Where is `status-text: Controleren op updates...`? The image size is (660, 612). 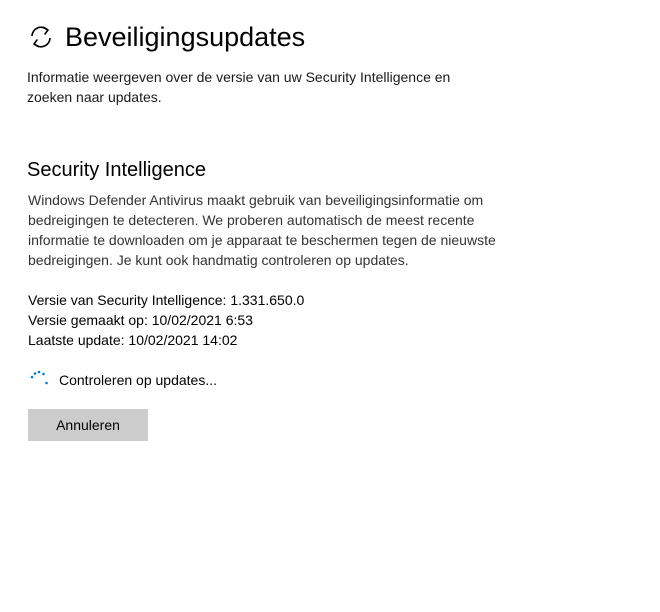
status-text: Controleren op updates... is located at coordinates (138, 380).